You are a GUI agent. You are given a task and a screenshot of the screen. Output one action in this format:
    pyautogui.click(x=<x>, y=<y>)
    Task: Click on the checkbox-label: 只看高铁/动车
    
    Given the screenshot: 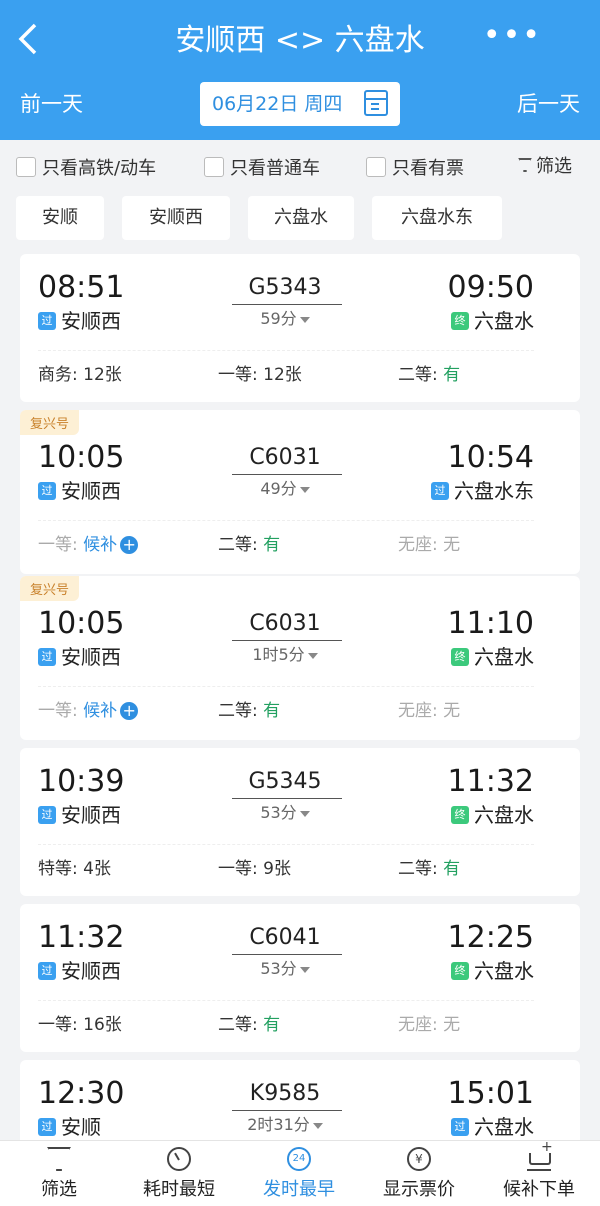 What is the action you would take?
    pyautogui.click(x=99, y=168)
    